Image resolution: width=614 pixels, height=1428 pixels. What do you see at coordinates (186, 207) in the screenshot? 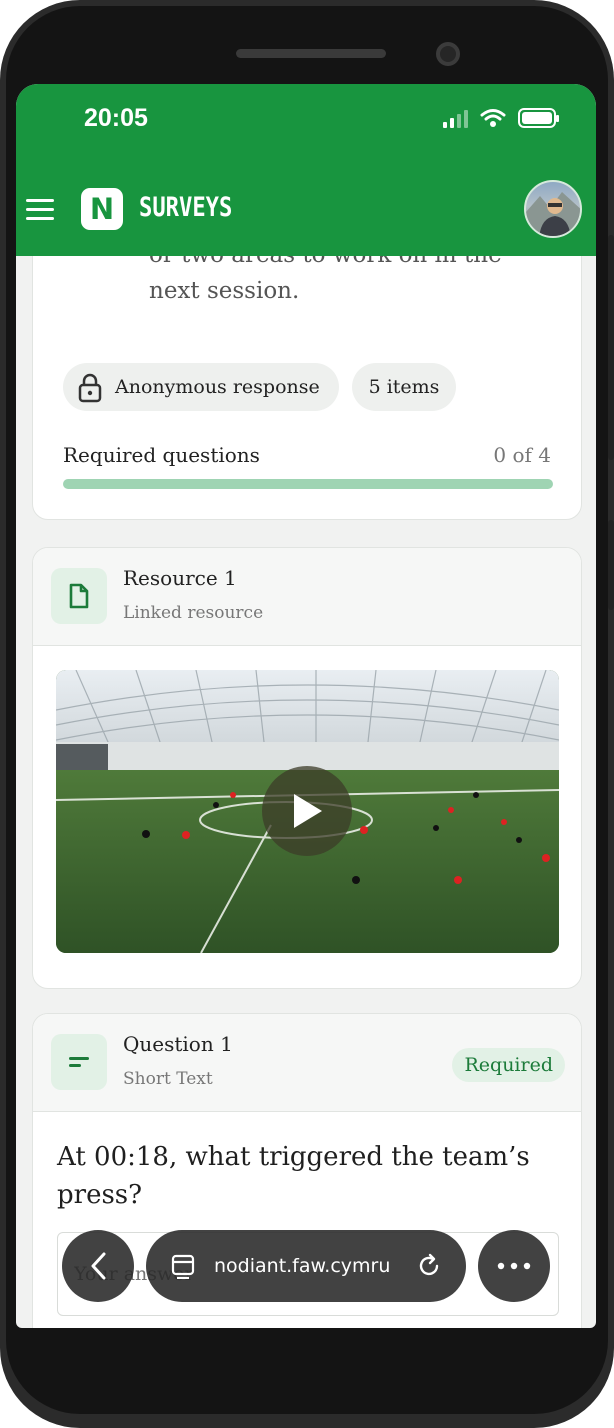
I see `app-brand: SURVEYS` at bounding box center [186, 207].